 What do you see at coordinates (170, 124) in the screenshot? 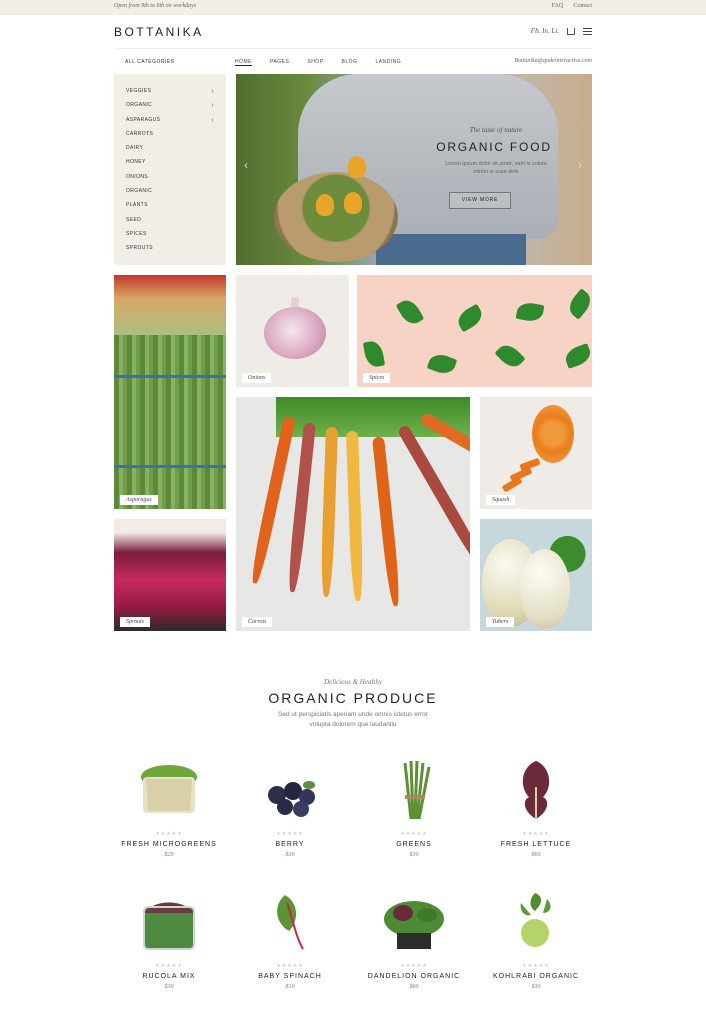
I see `category-item-asparagus: ASPARAGUS ›` at bounding box center [170, 124].